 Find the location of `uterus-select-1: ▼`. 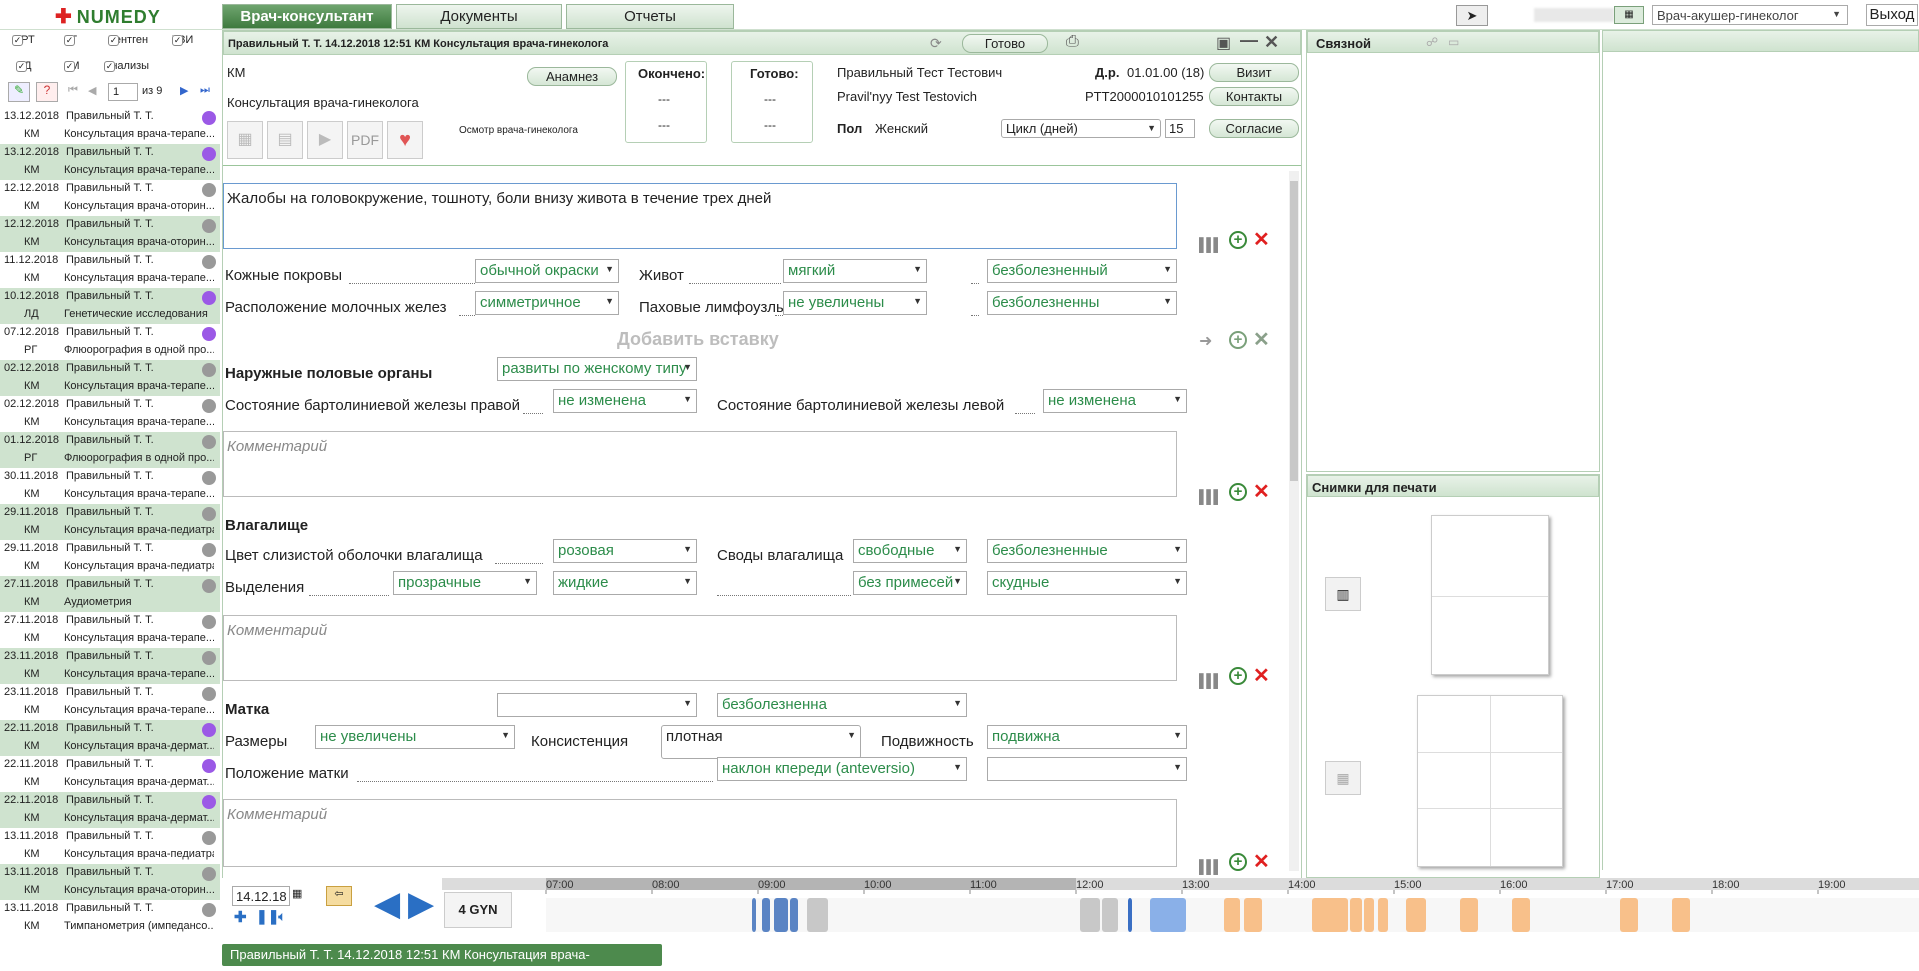

uterus-select-1: ▼ is located at coordinates (597, 705).